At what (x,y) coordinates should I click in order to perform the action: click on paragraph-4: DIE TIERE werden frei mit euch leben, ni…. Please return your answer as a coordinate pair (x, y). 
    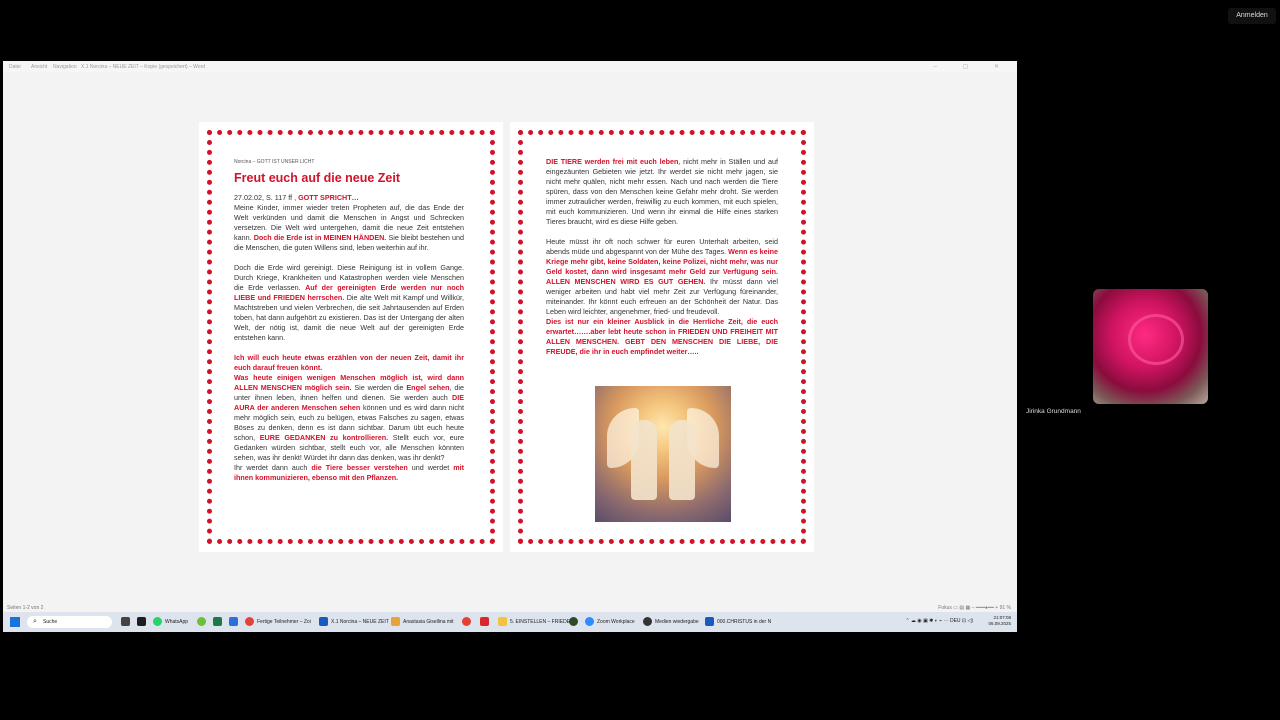
    Looking at the image, I should click on (662, 191).